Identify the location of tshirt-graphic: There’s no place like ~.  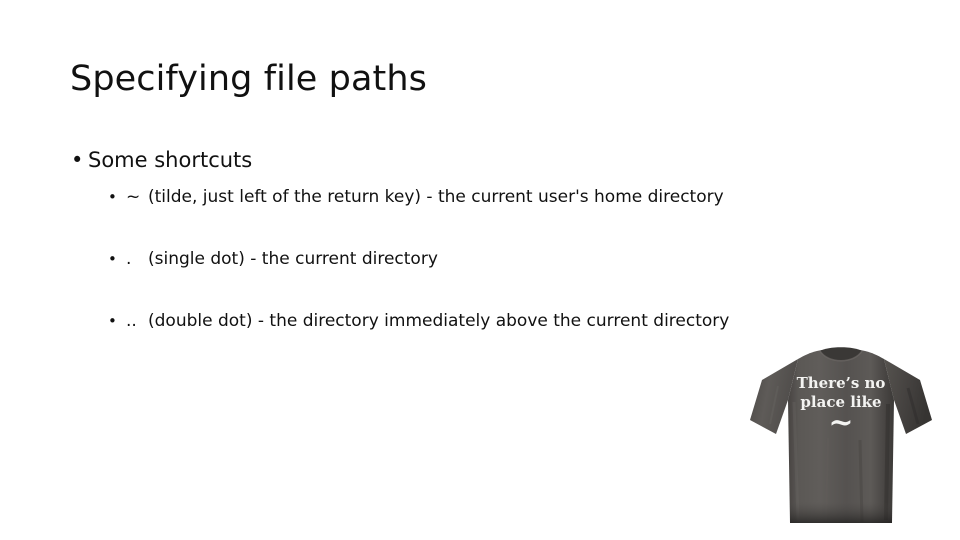
(841, 435).